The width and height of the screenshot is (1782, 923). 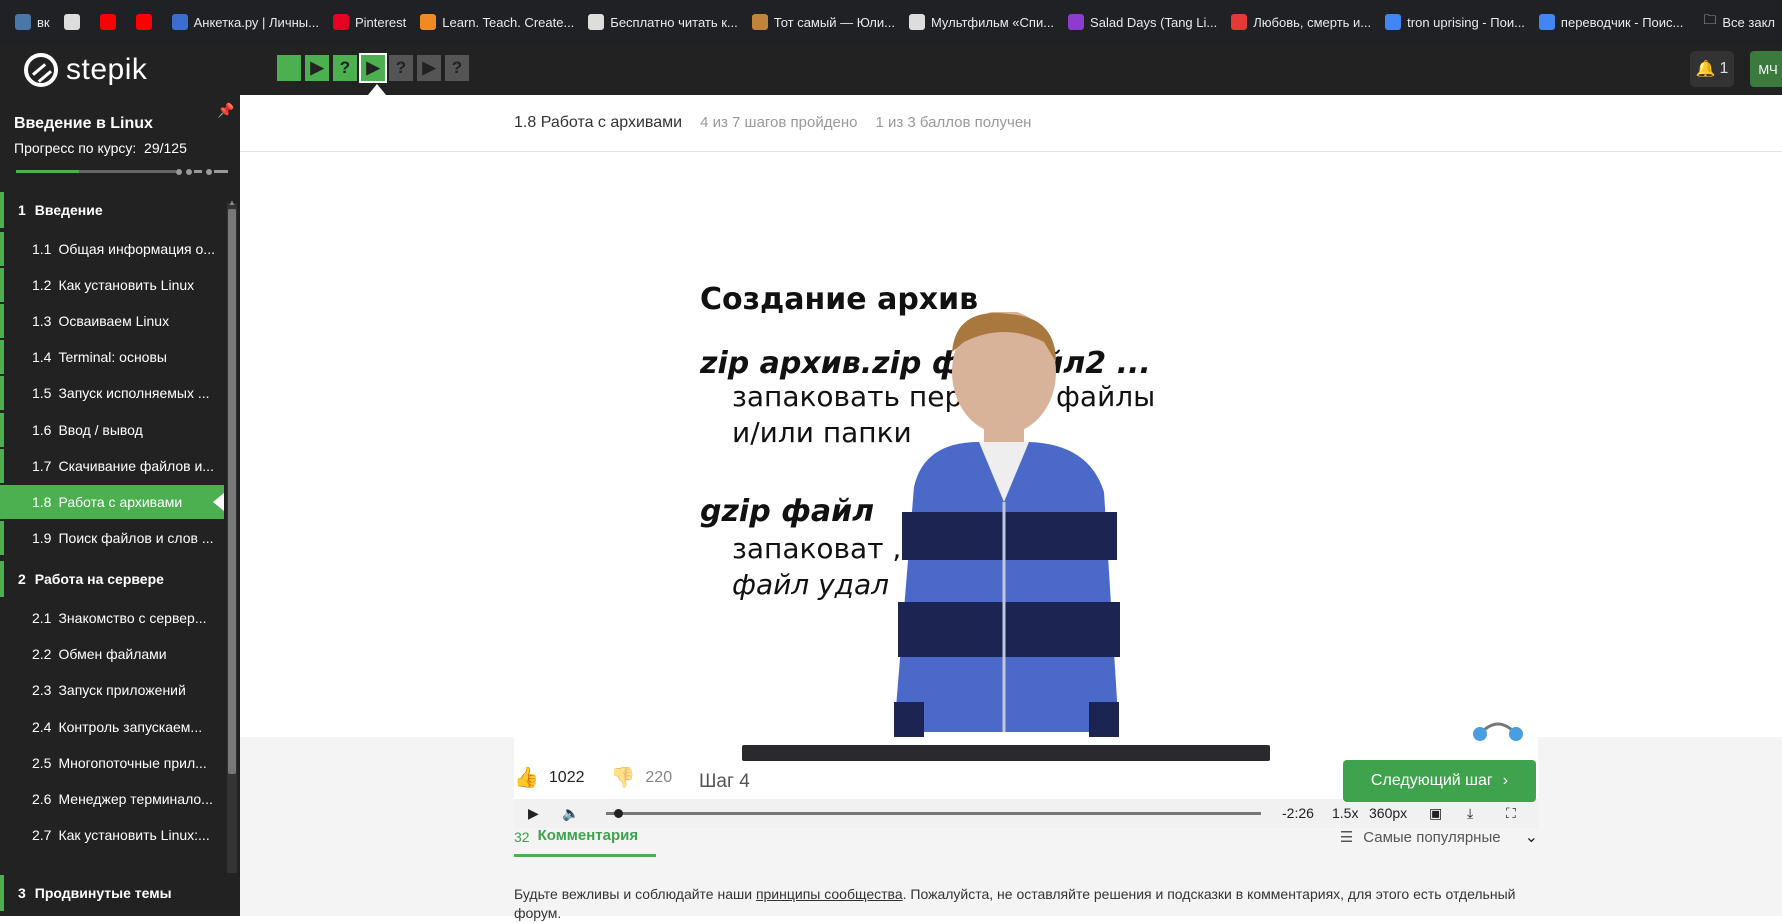 I want to click on course-progress-bar, so click(x=122, y=172).